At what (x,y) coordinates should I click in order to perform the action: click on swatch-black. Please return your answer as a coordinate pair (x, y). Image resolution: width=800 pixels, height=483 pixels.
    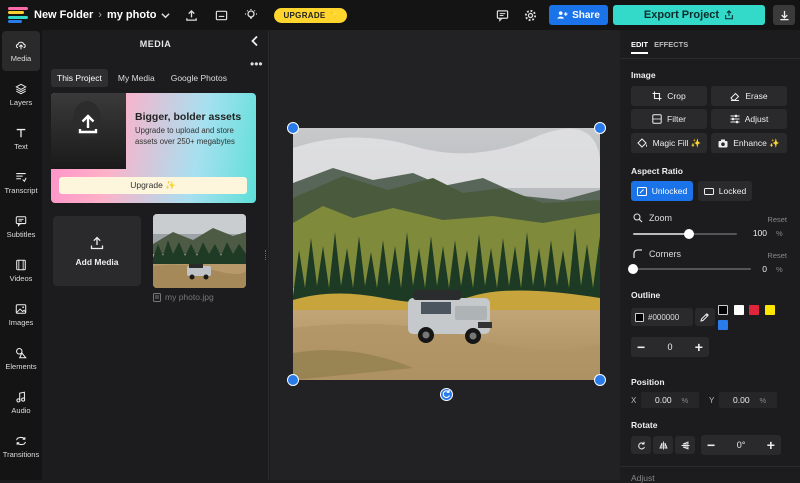
    Looking at the image, I should click on (723, 310).